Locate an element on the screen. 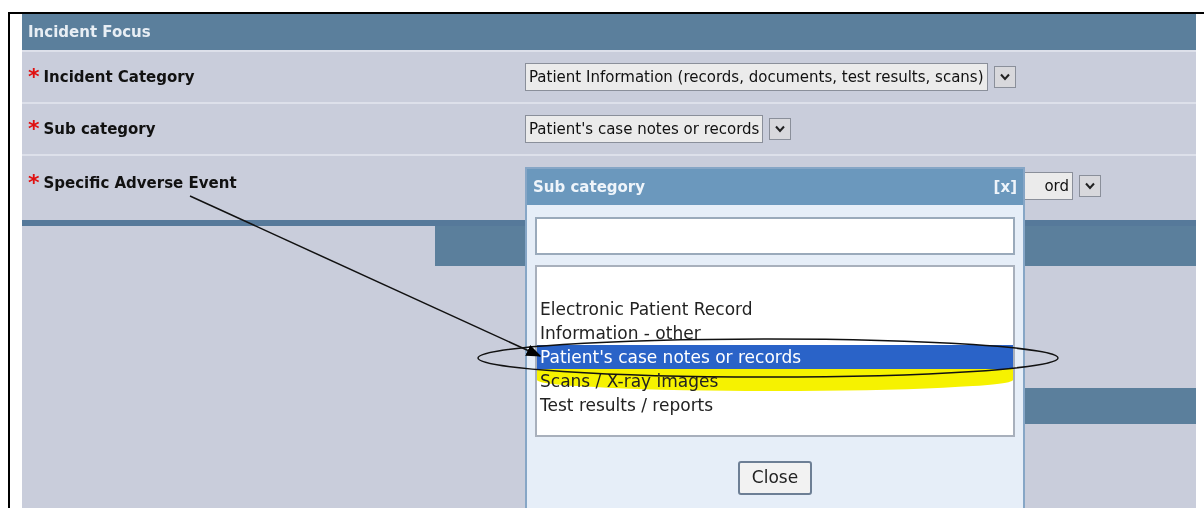 This screenshot has width=1204, height=508. field-label: Specific Adverse Event is located at coordinates (140, 183).